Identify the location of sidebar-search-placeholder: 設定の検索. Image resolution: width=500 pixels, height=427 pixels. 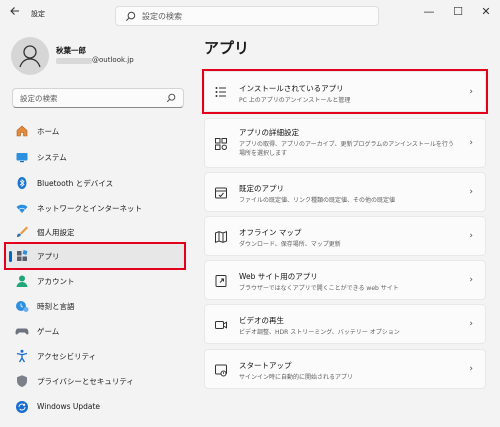
(39, 98).